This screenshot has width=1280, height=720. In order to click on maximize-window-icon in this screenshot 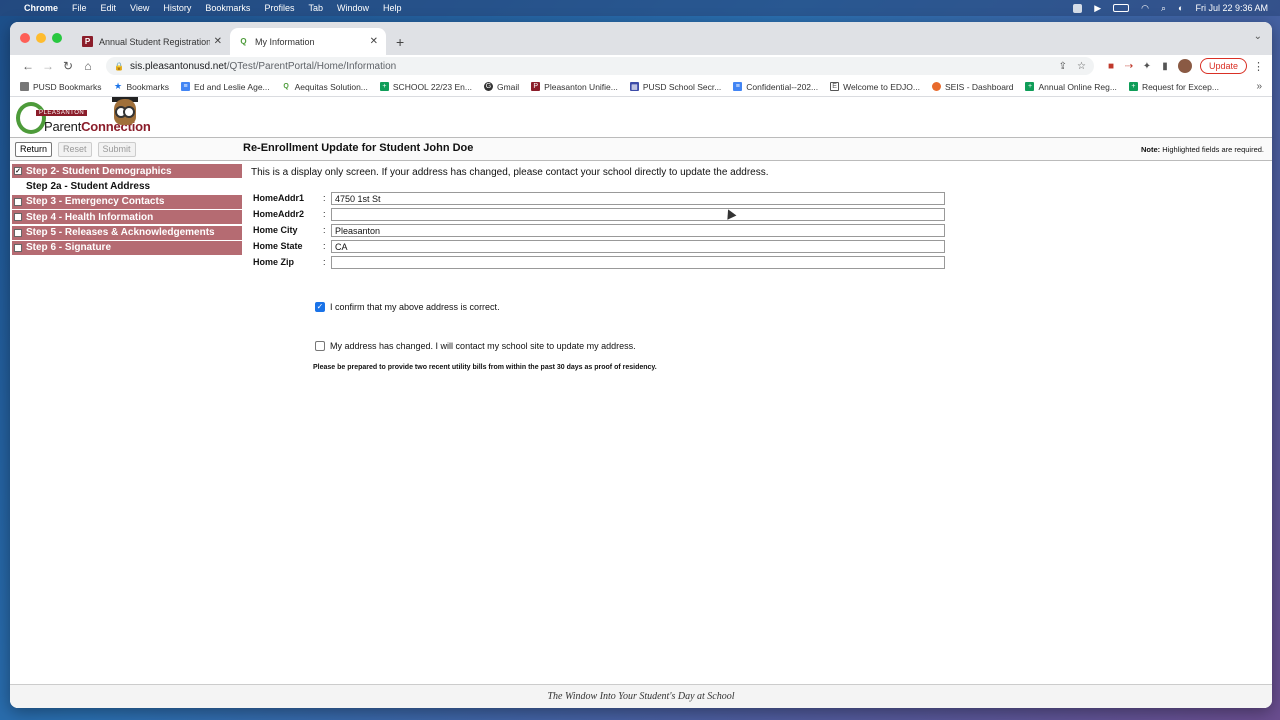, I will do `click(57, 38)`.